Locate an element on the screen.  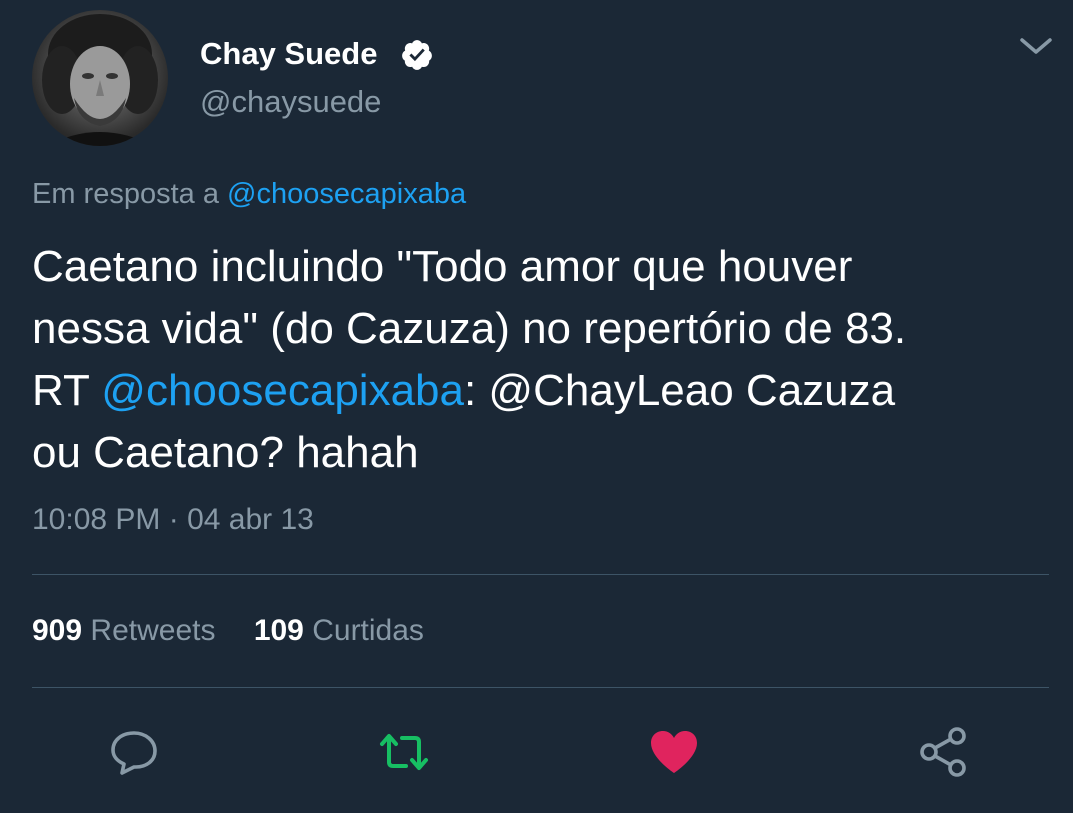
author-handle: @chaysuede is located at coordinates (290, 102).